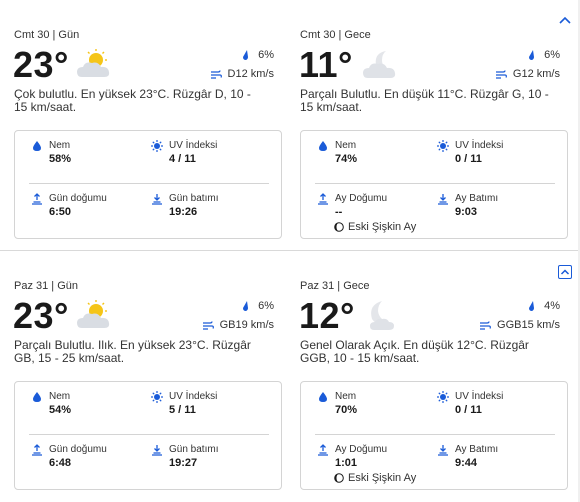 The image size is (580, 502). Describe the element at coordinates (47, 35) in the screenshot. I see `period-label: Cmt 30 | Gün` at that location.